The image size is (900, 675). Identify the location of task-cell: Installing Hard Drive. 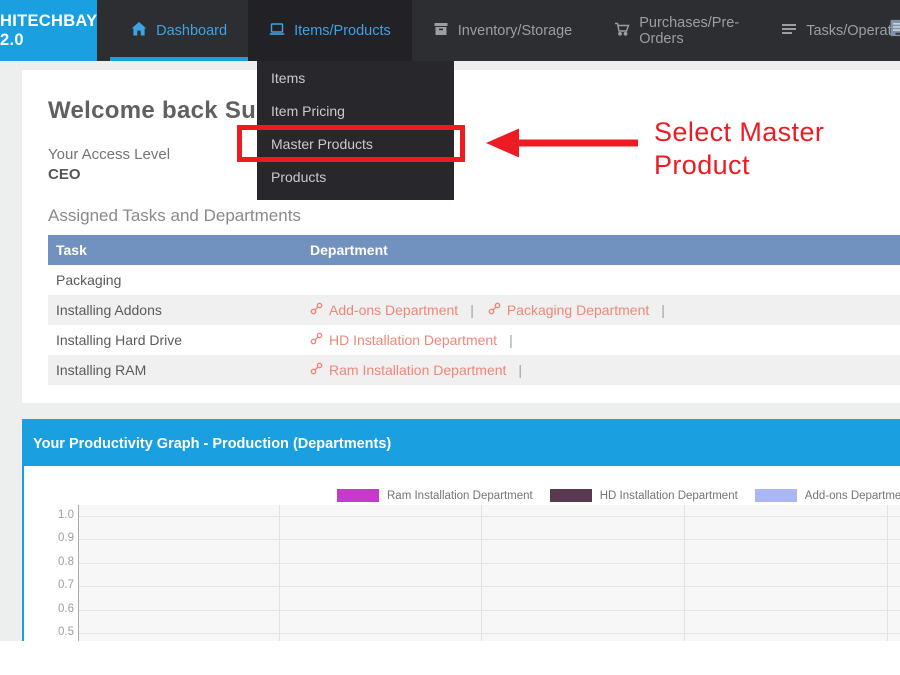
(119, 340).